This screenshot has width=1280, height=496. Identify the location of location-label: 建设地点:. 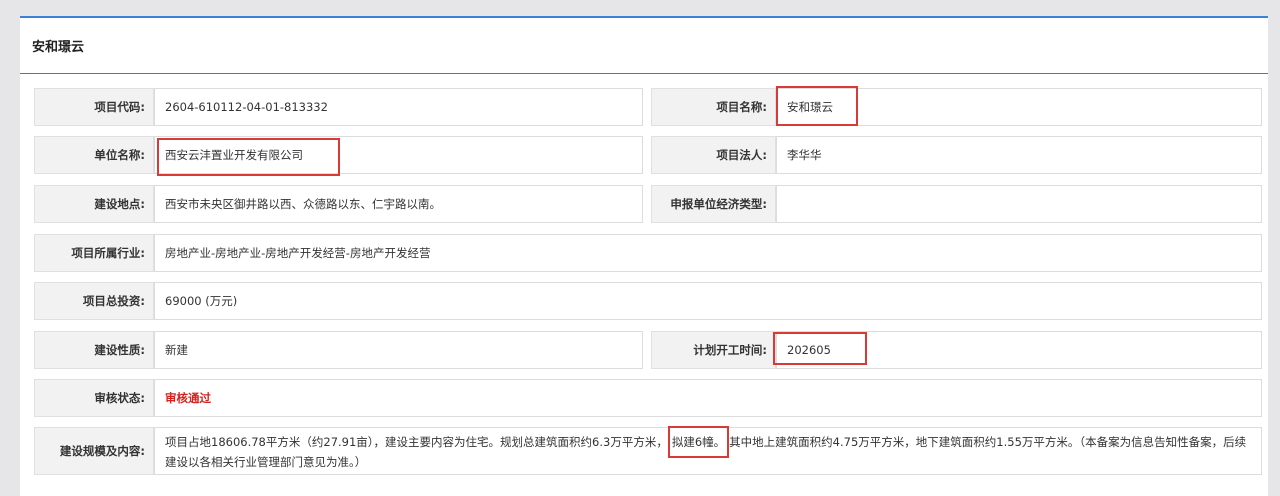
(94, 204).